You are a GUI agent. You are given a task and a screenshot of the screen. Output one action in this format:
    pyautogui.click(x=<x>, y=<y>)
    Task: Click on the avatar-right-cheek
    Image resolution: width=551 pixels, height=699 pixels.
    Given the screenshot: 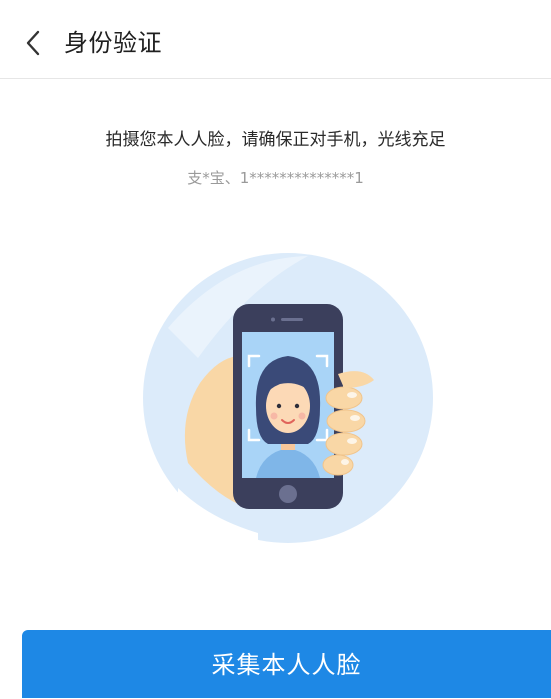 What is the action you would take?
    pyautogui.click(x=302, y=416)
    